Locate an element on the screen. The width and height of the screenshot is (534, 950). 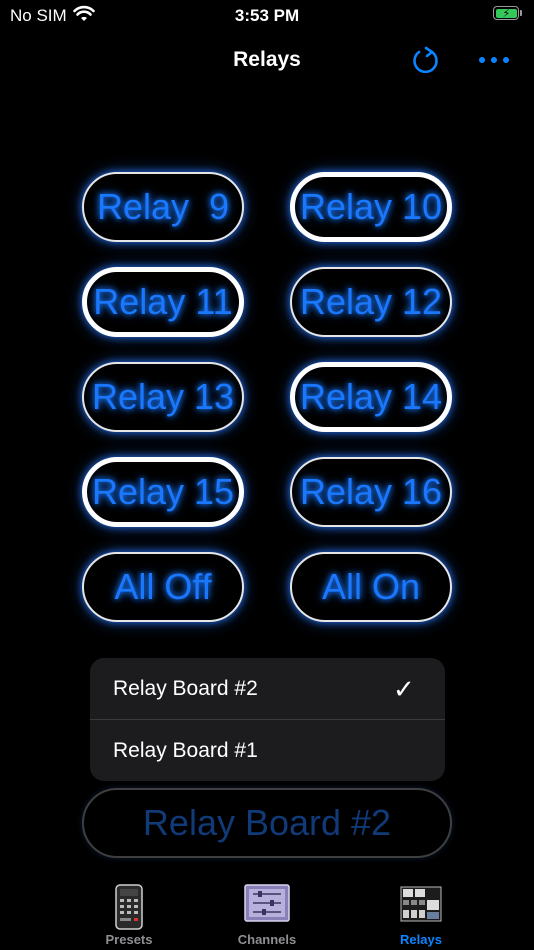
sliders-icon is located at coordinates (267, 903).